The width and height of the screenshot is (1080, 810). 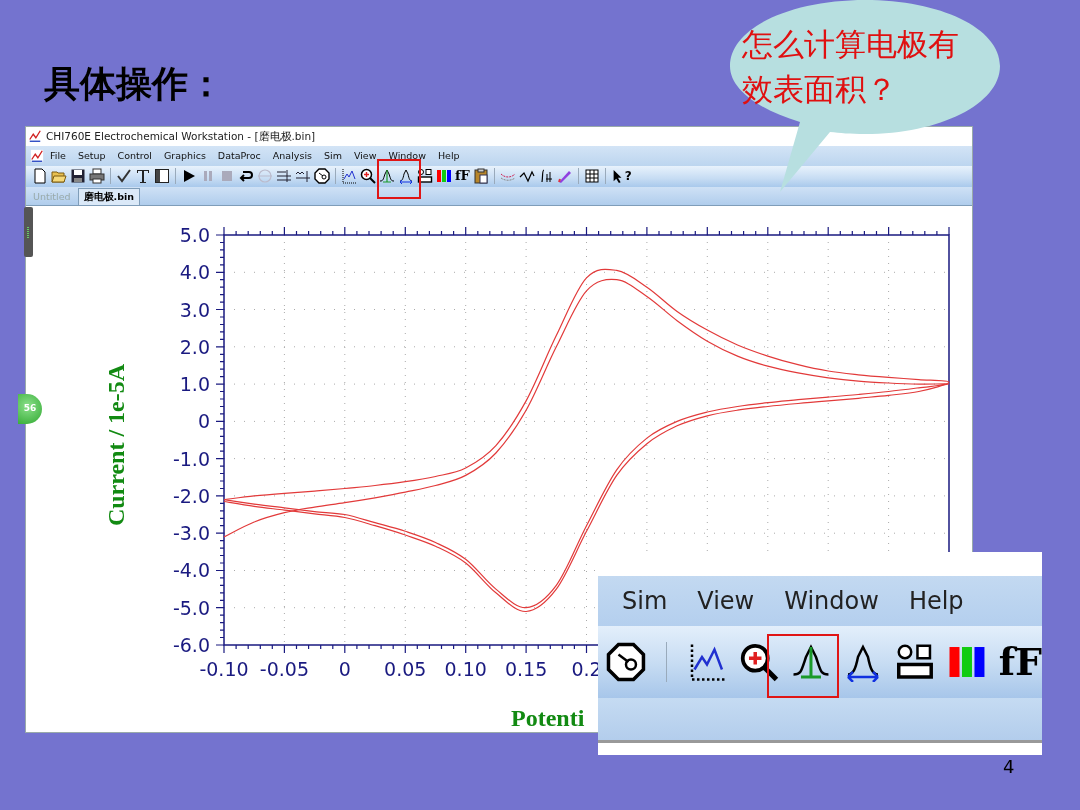 I want to click on tick-label: 0.05, so click(x=405, y=669).